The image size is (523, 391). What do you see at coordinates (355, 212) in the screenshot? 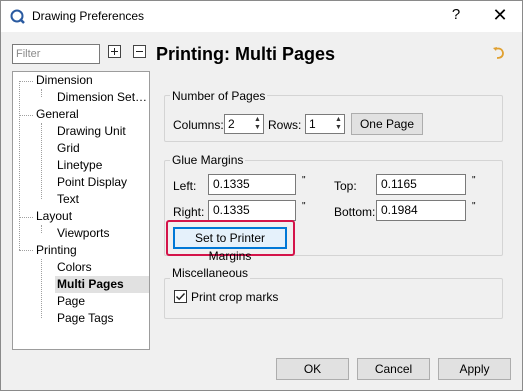
I see `bottom-margin-label: Bottom:` at bounding box center [355, 212].